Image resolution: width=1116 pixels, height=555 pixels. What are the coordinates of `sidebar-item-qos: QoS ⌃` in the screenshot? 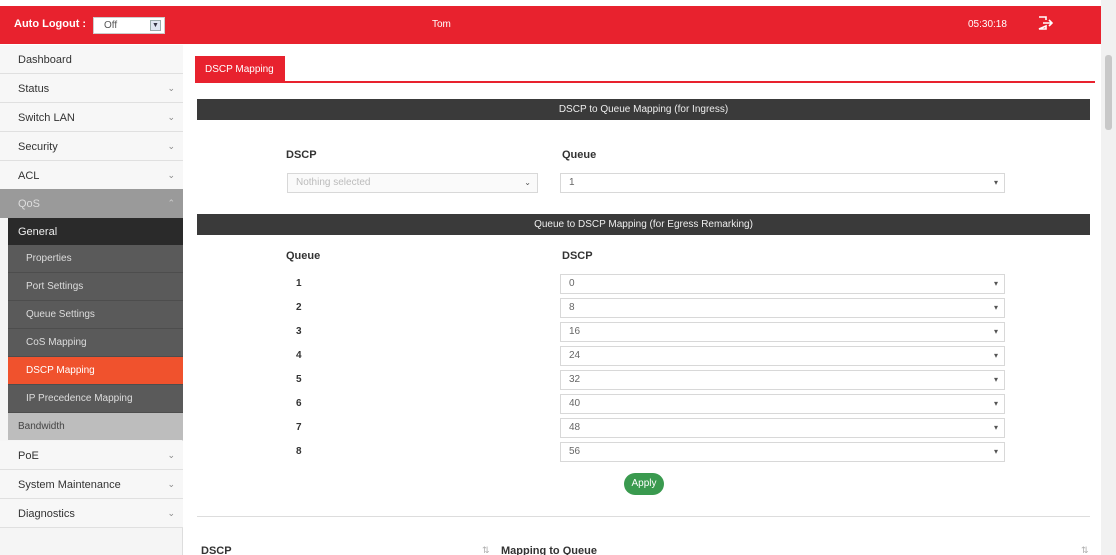 It's located at (91, 203).